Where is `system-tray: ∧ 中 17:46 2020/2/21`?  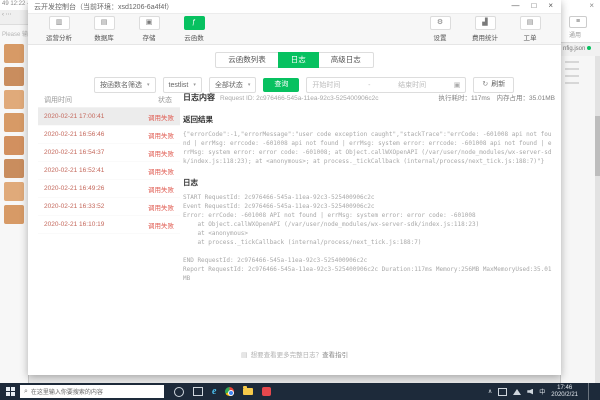 system-tray: ∧ 中 17:46 2020/2/21 is located at coordinates (540, 391).